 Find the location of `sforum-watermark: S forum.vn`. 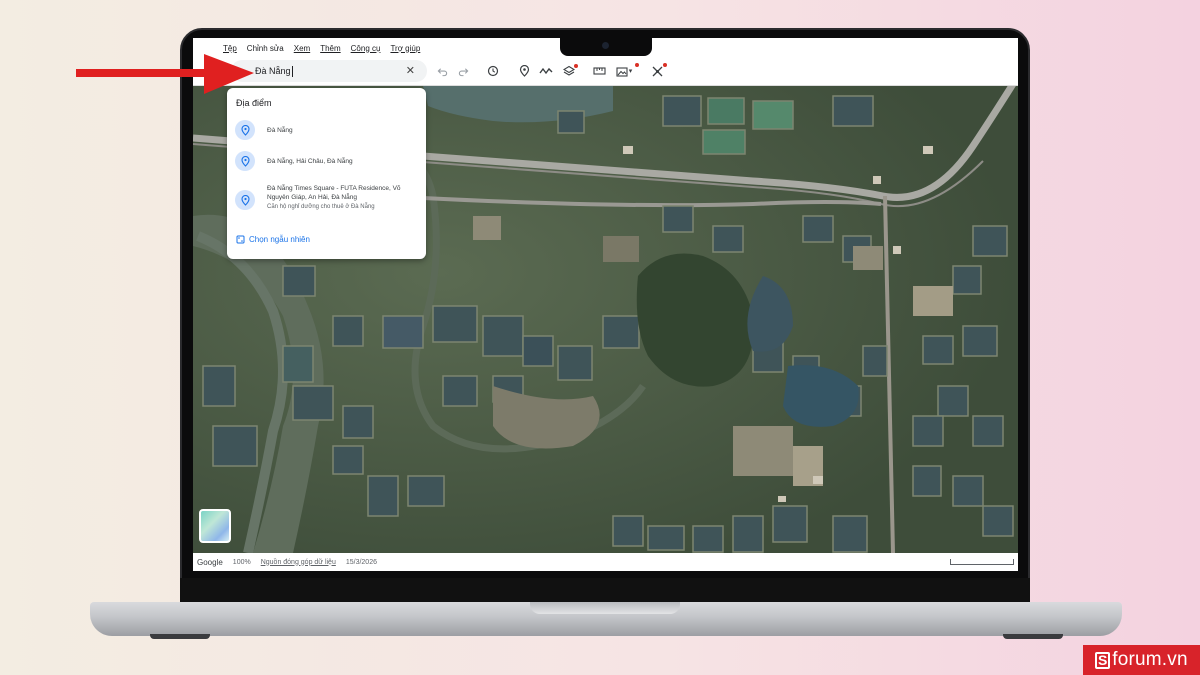

sforum-watermark: S forum.vn is located at coordinates (1141, 660).